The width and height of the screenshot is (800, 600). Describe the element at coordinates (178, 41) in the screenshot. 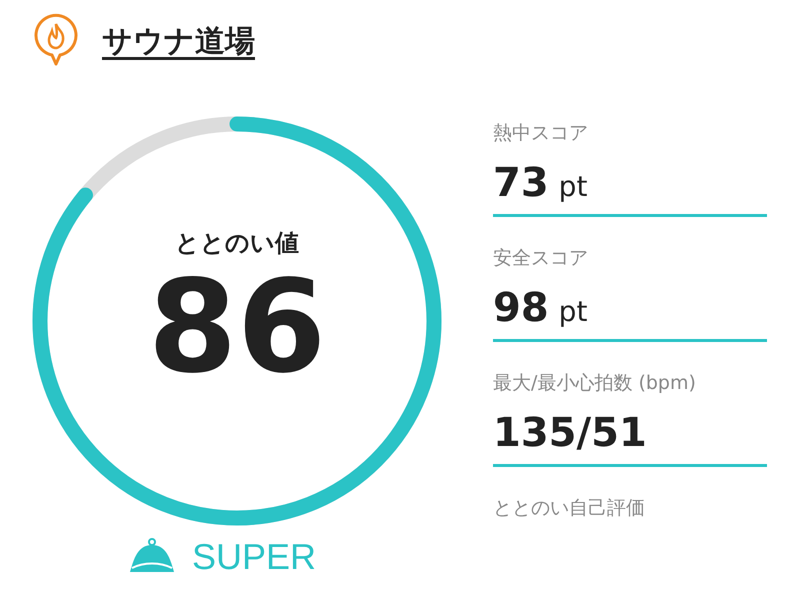

I see `app-title: サウナ道場` at that location.